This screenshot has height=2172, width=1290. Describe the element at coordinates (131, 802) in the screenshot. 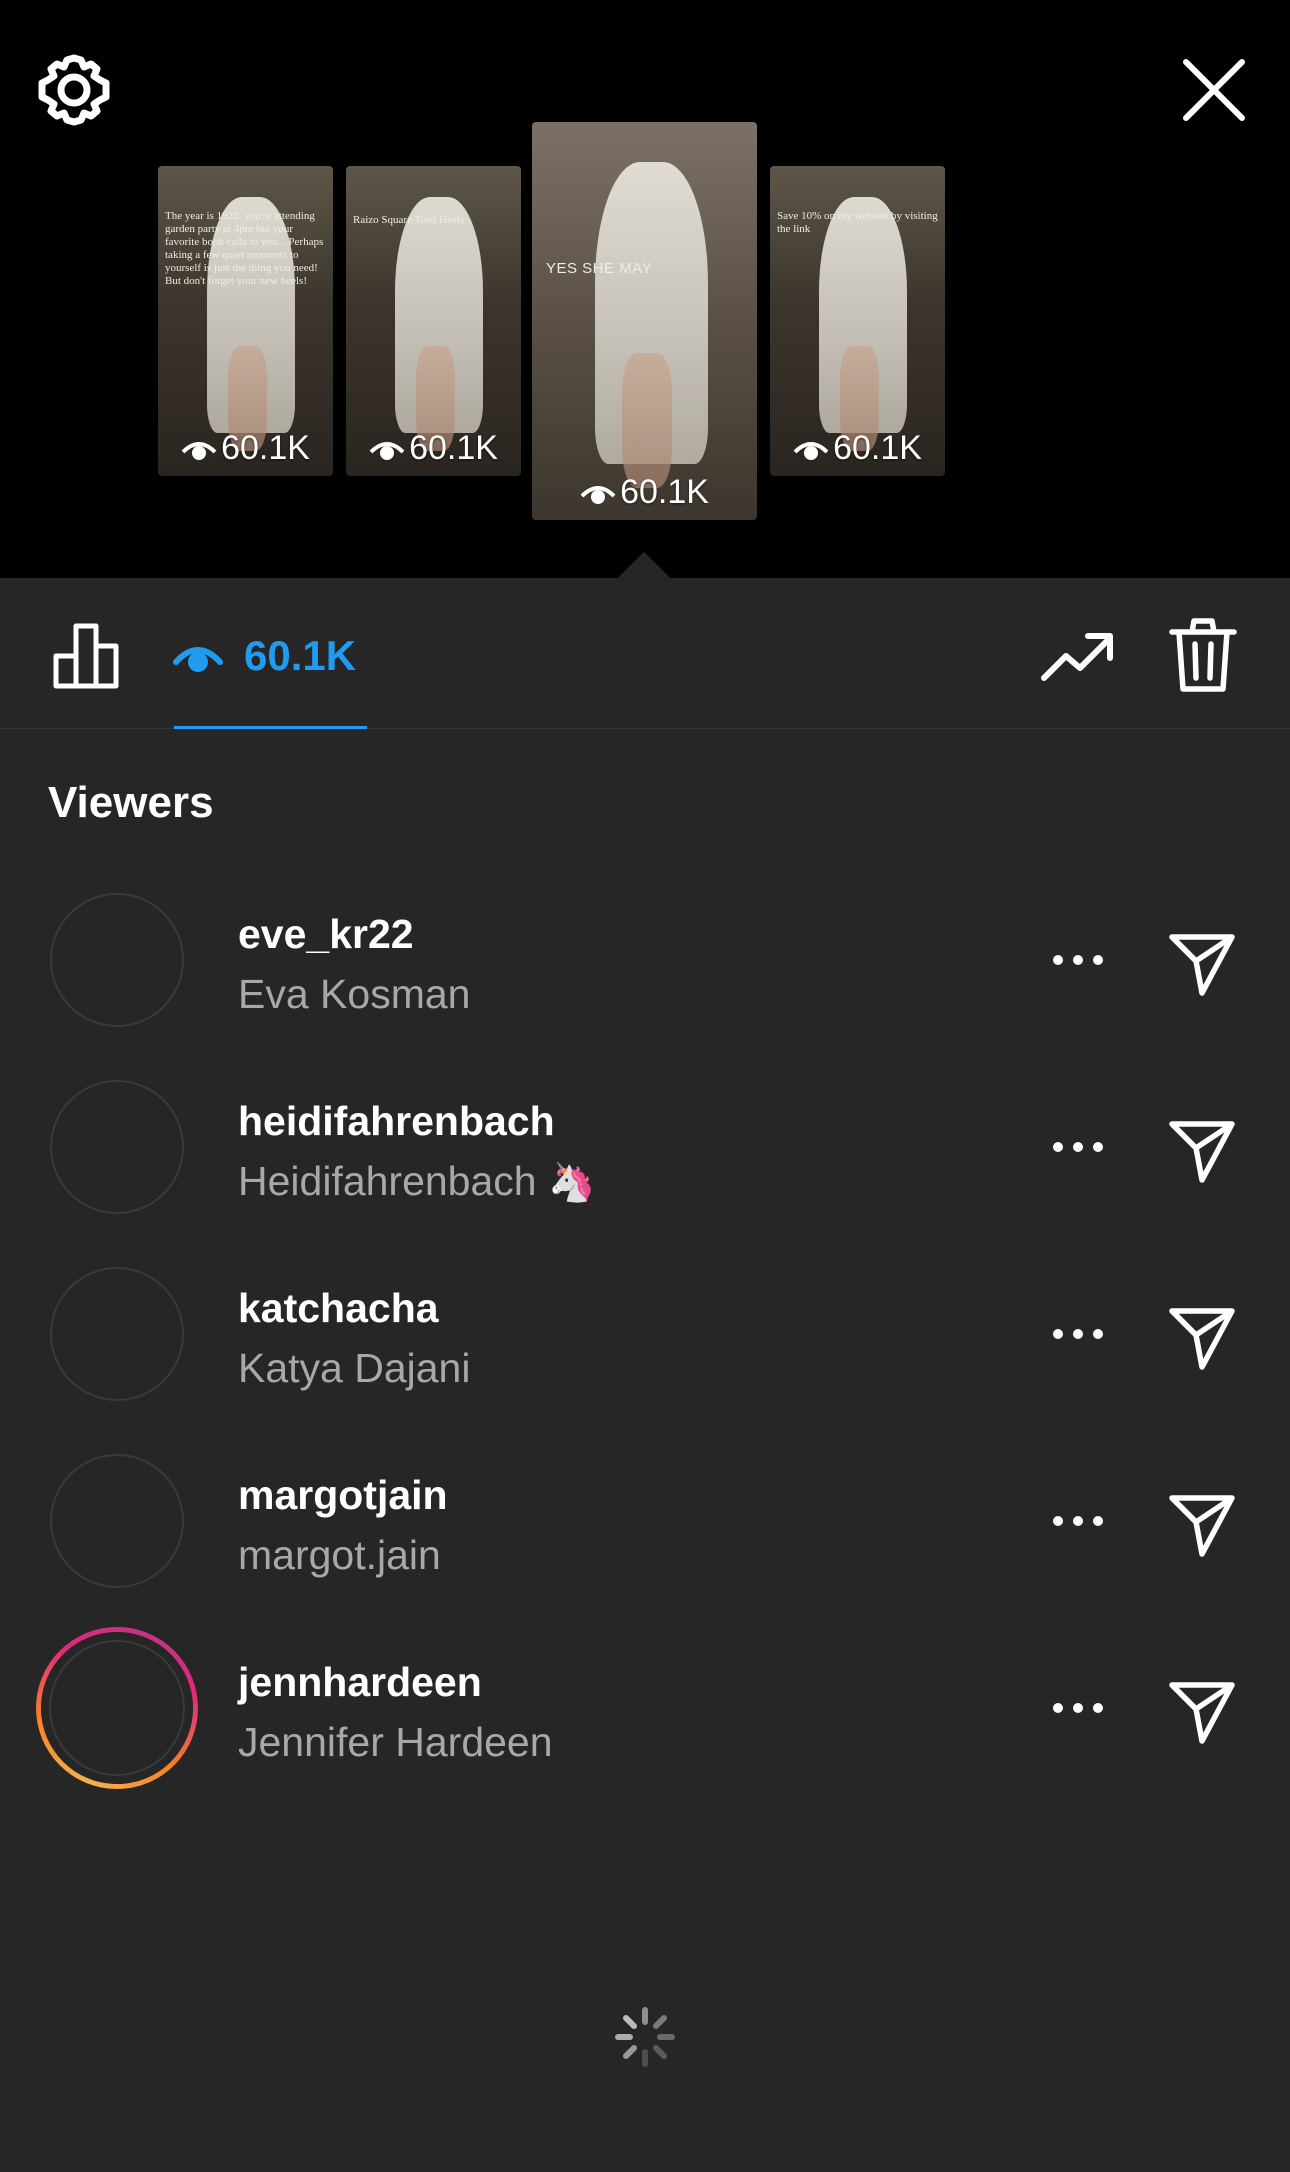

I see `viewers-title: Viewers` at that location.